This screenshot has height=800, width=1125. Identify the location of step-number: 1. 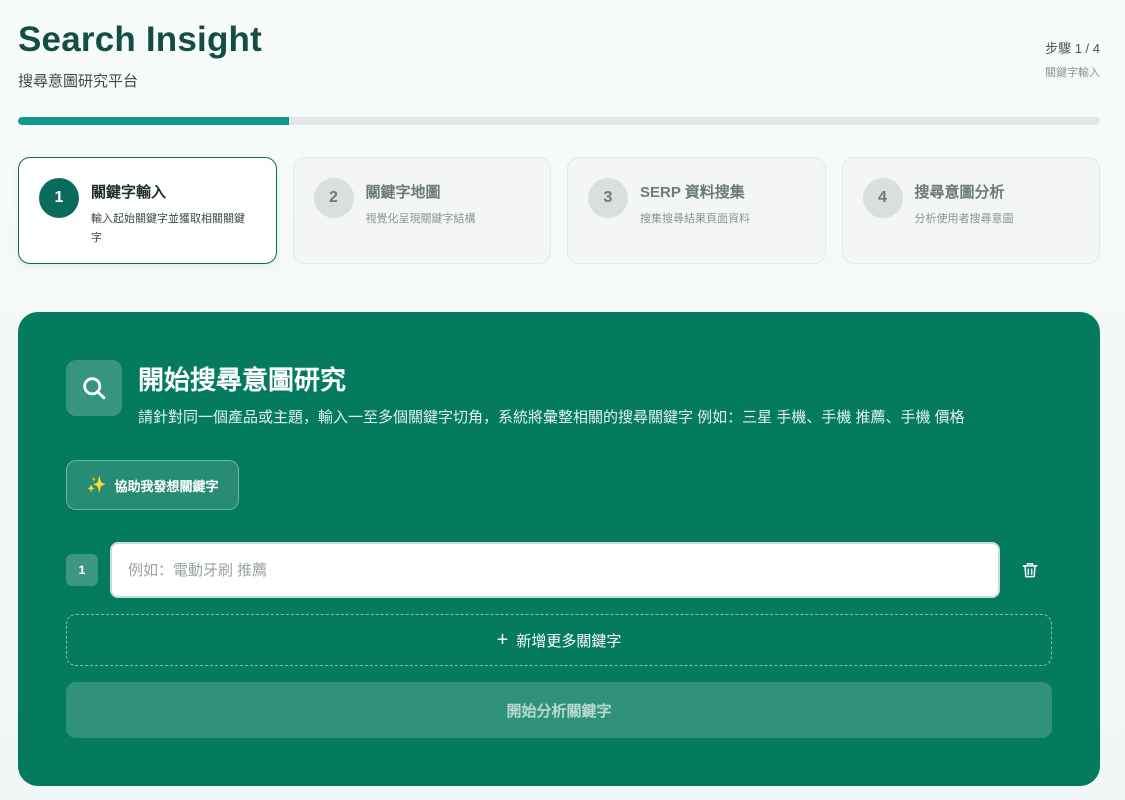
(59, 198).